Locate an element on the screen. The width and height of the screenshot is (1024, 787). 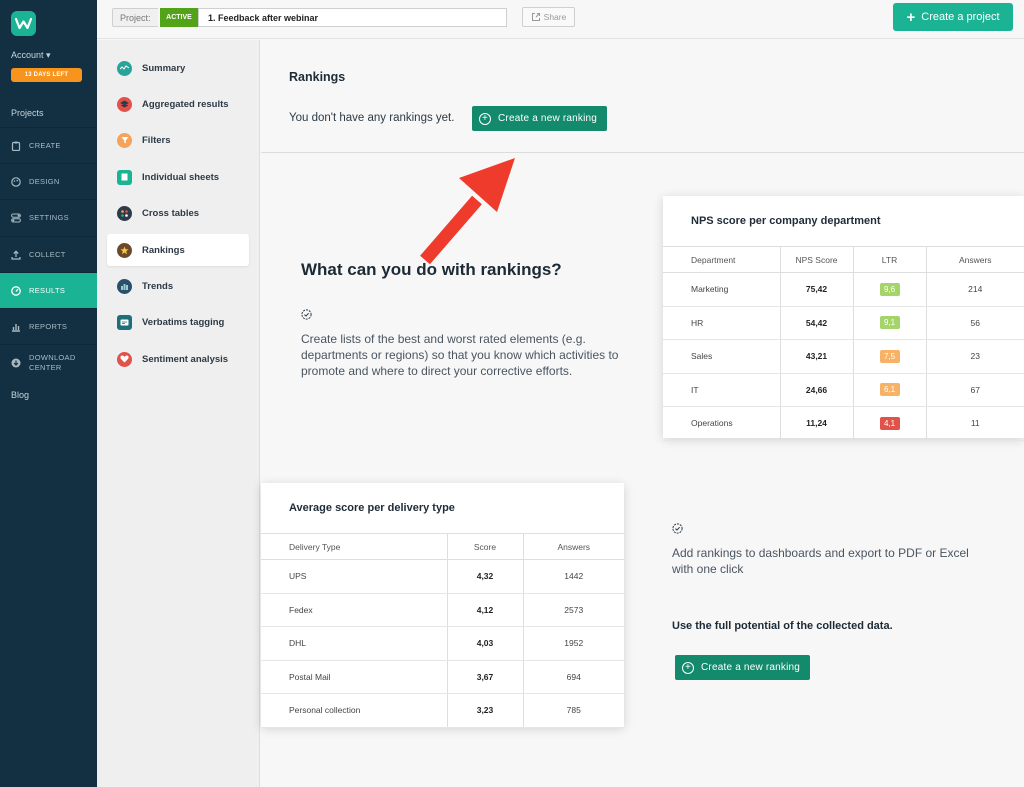
nav-collect: COLLECT is located at coordinates (48, 254).